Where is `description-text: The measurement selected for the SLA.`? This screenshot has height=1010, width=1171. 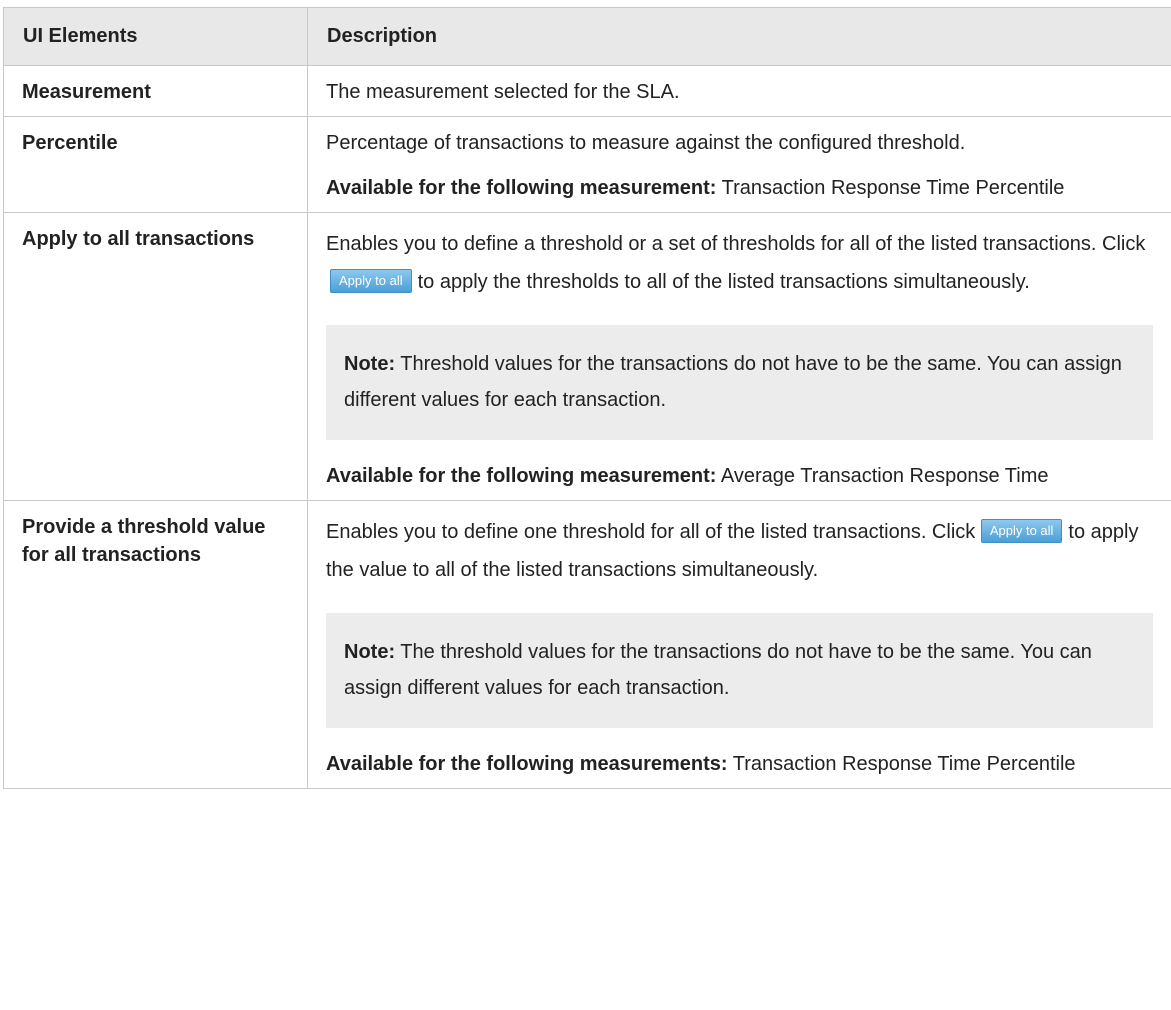
description-text: The measurement selected for the SLA. is located at coordinates (739, 92).